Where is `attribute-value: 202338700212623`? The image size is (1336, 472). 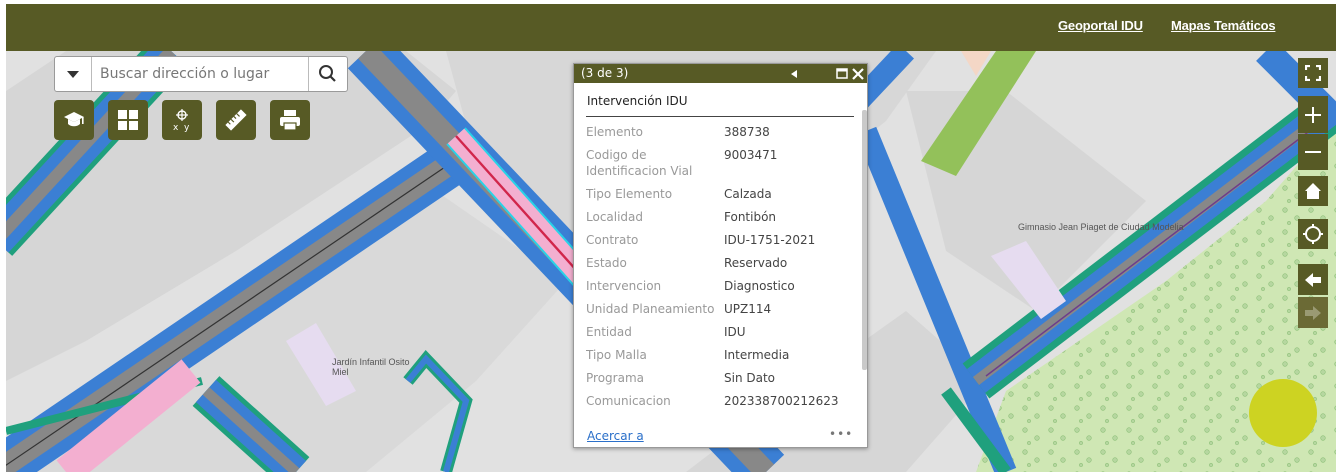 attribute-value: 202338700212623 is located at coordinates (781, 401).